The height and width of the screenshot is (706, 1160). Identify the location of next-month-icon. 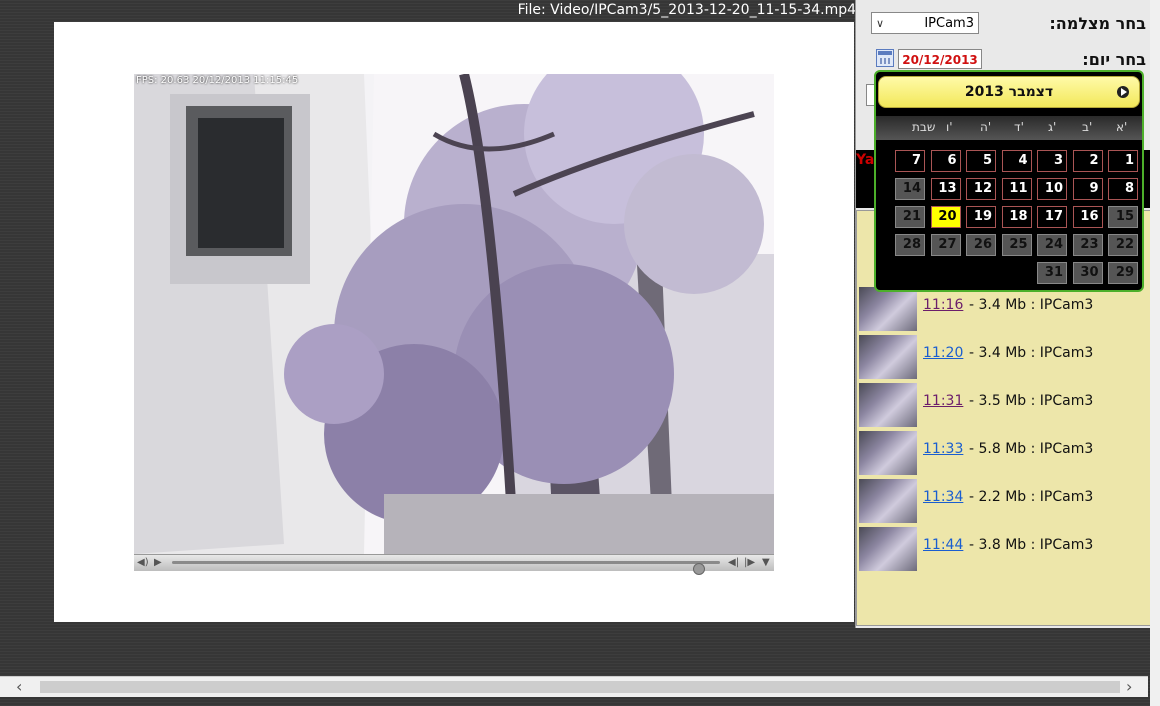
(1123, 92).